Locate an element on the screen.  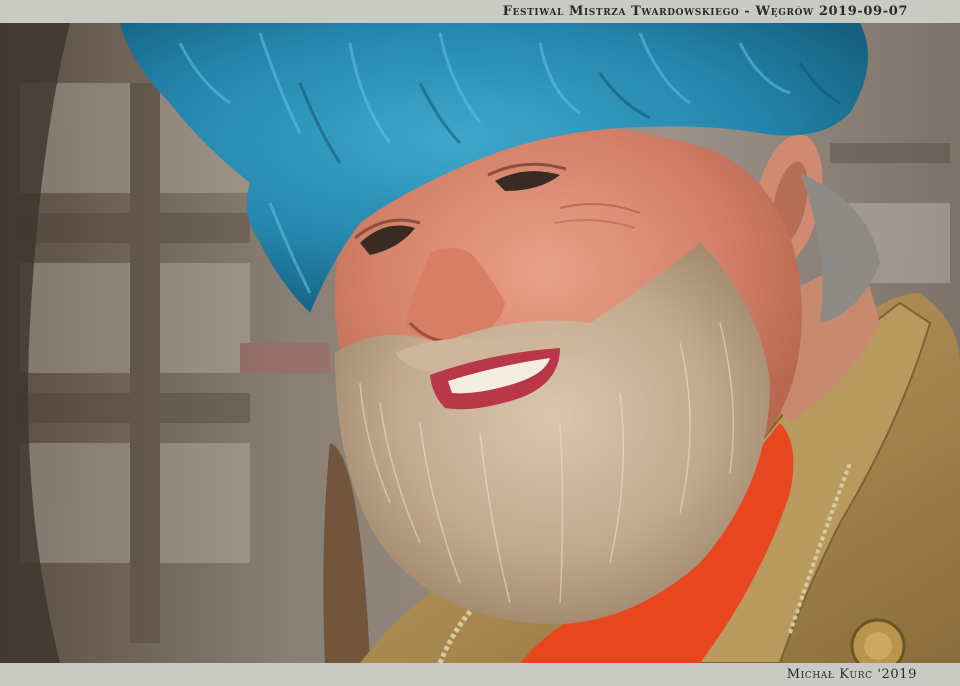
credit-bar: Michał Kurc '2019 is located at coordinates (480, 674).